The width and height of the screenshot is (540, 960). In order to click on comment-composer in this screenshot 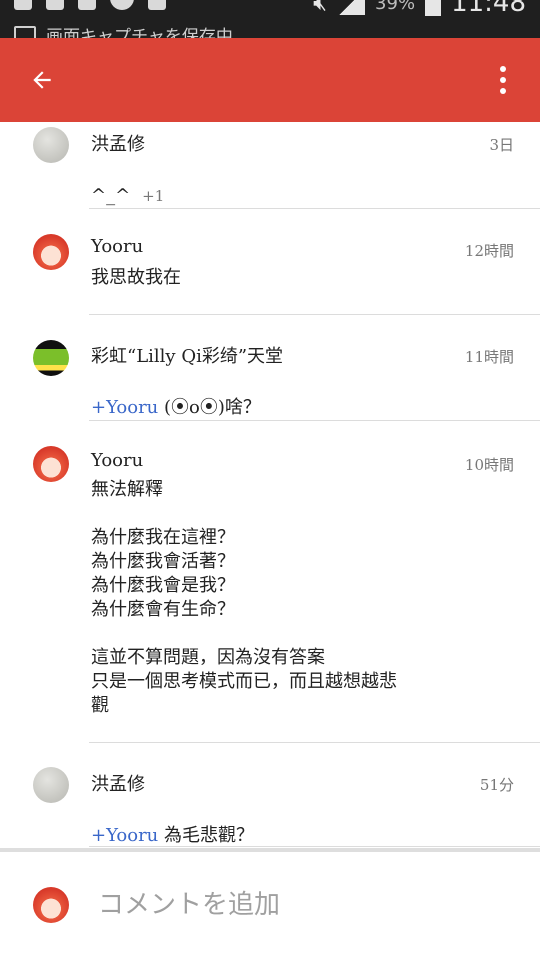, I will do `click(270, 906)`.